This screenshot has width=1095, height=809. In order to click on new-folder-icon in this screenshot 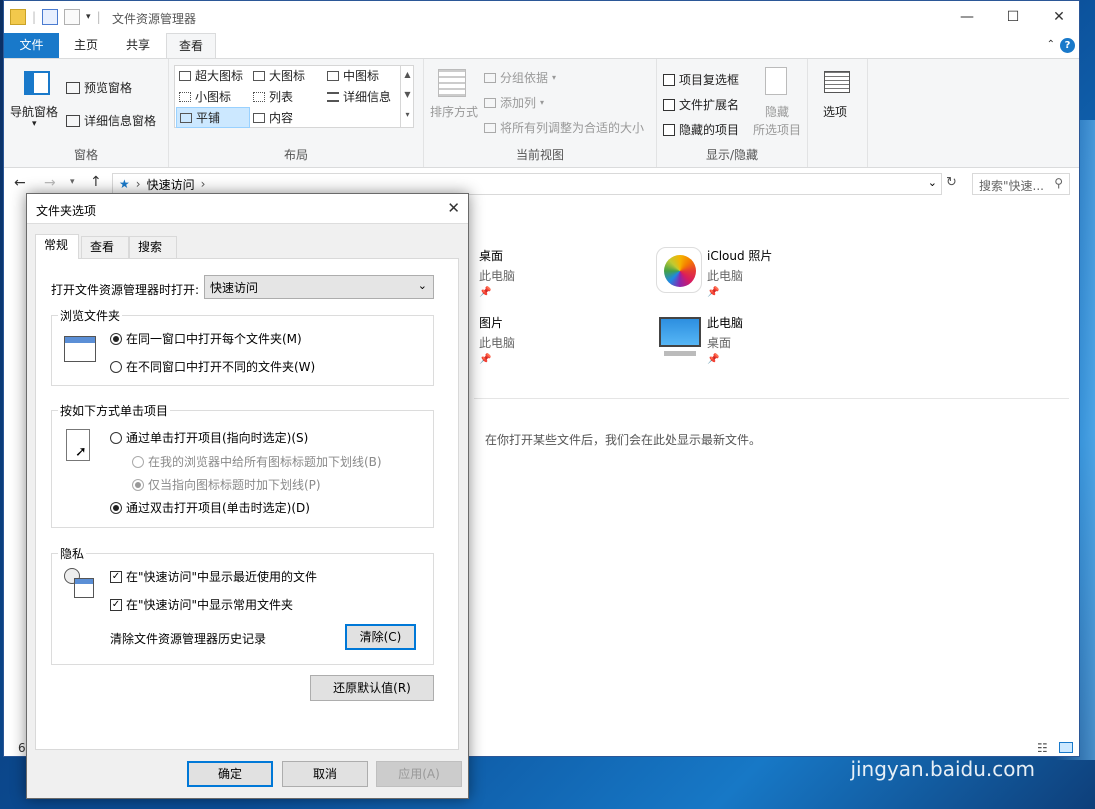, I will do `click(72, 17)`.